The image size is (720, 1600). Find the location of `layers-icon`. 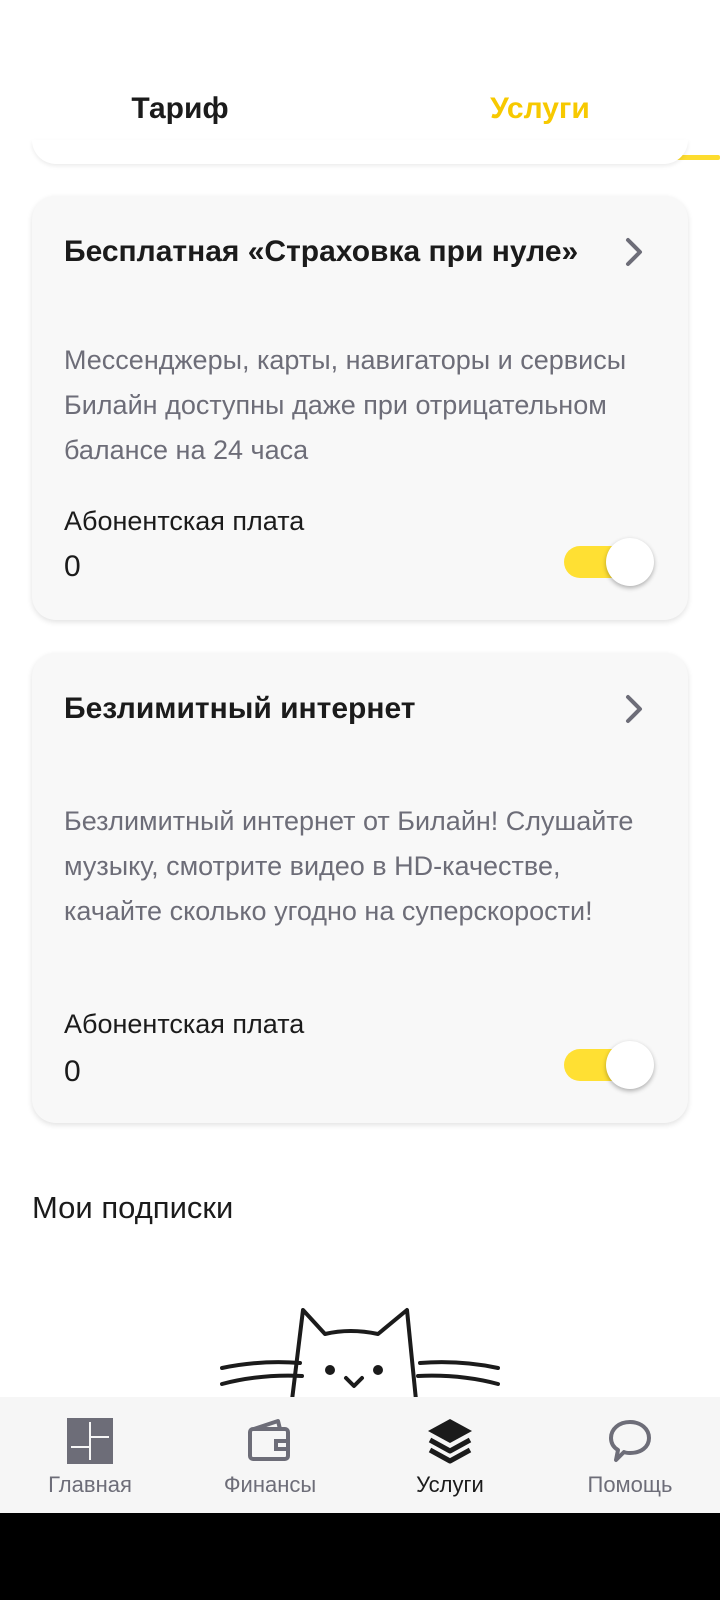

layers-icon is located at coordinates (450, 1441).